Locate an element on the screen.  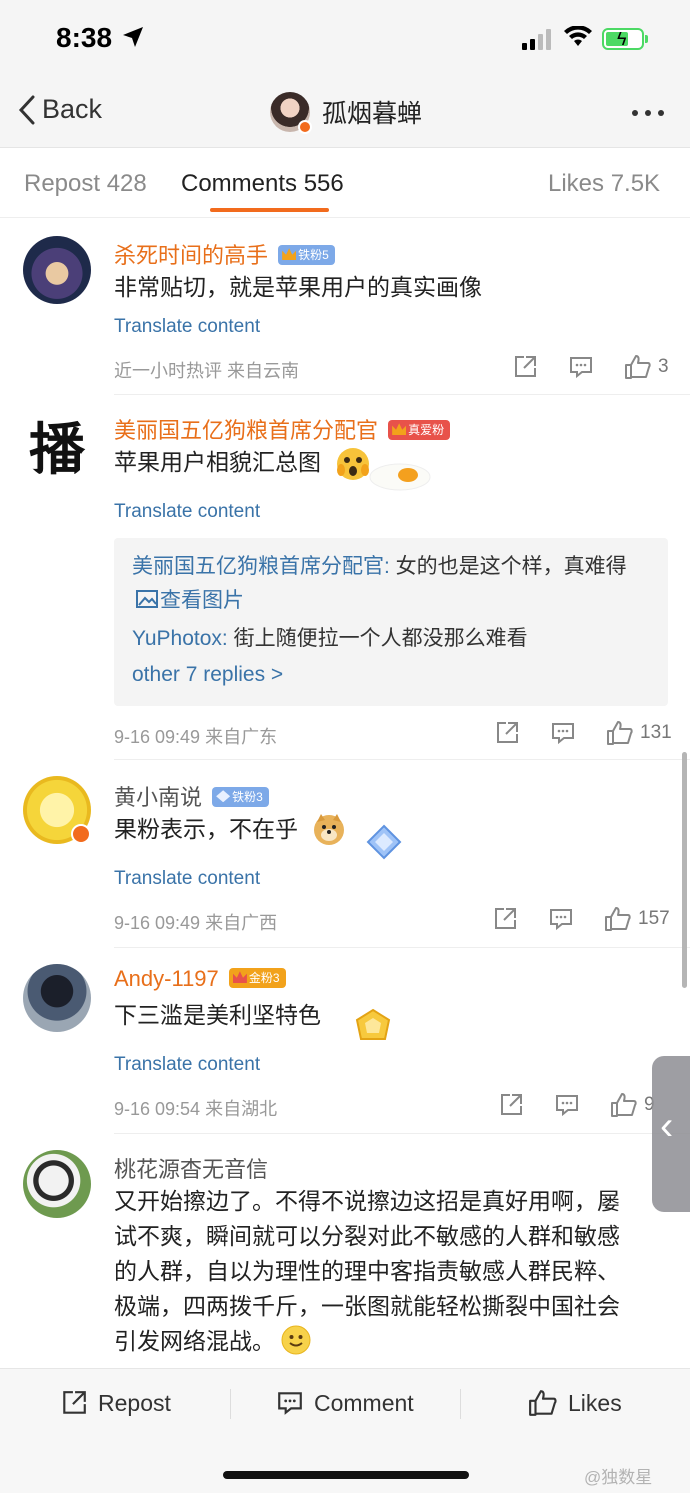
comment-text-line: 试不爽，瞬间就可以分裂对此不敏感的人群和敏感 is located at coordinates (367, 1236).